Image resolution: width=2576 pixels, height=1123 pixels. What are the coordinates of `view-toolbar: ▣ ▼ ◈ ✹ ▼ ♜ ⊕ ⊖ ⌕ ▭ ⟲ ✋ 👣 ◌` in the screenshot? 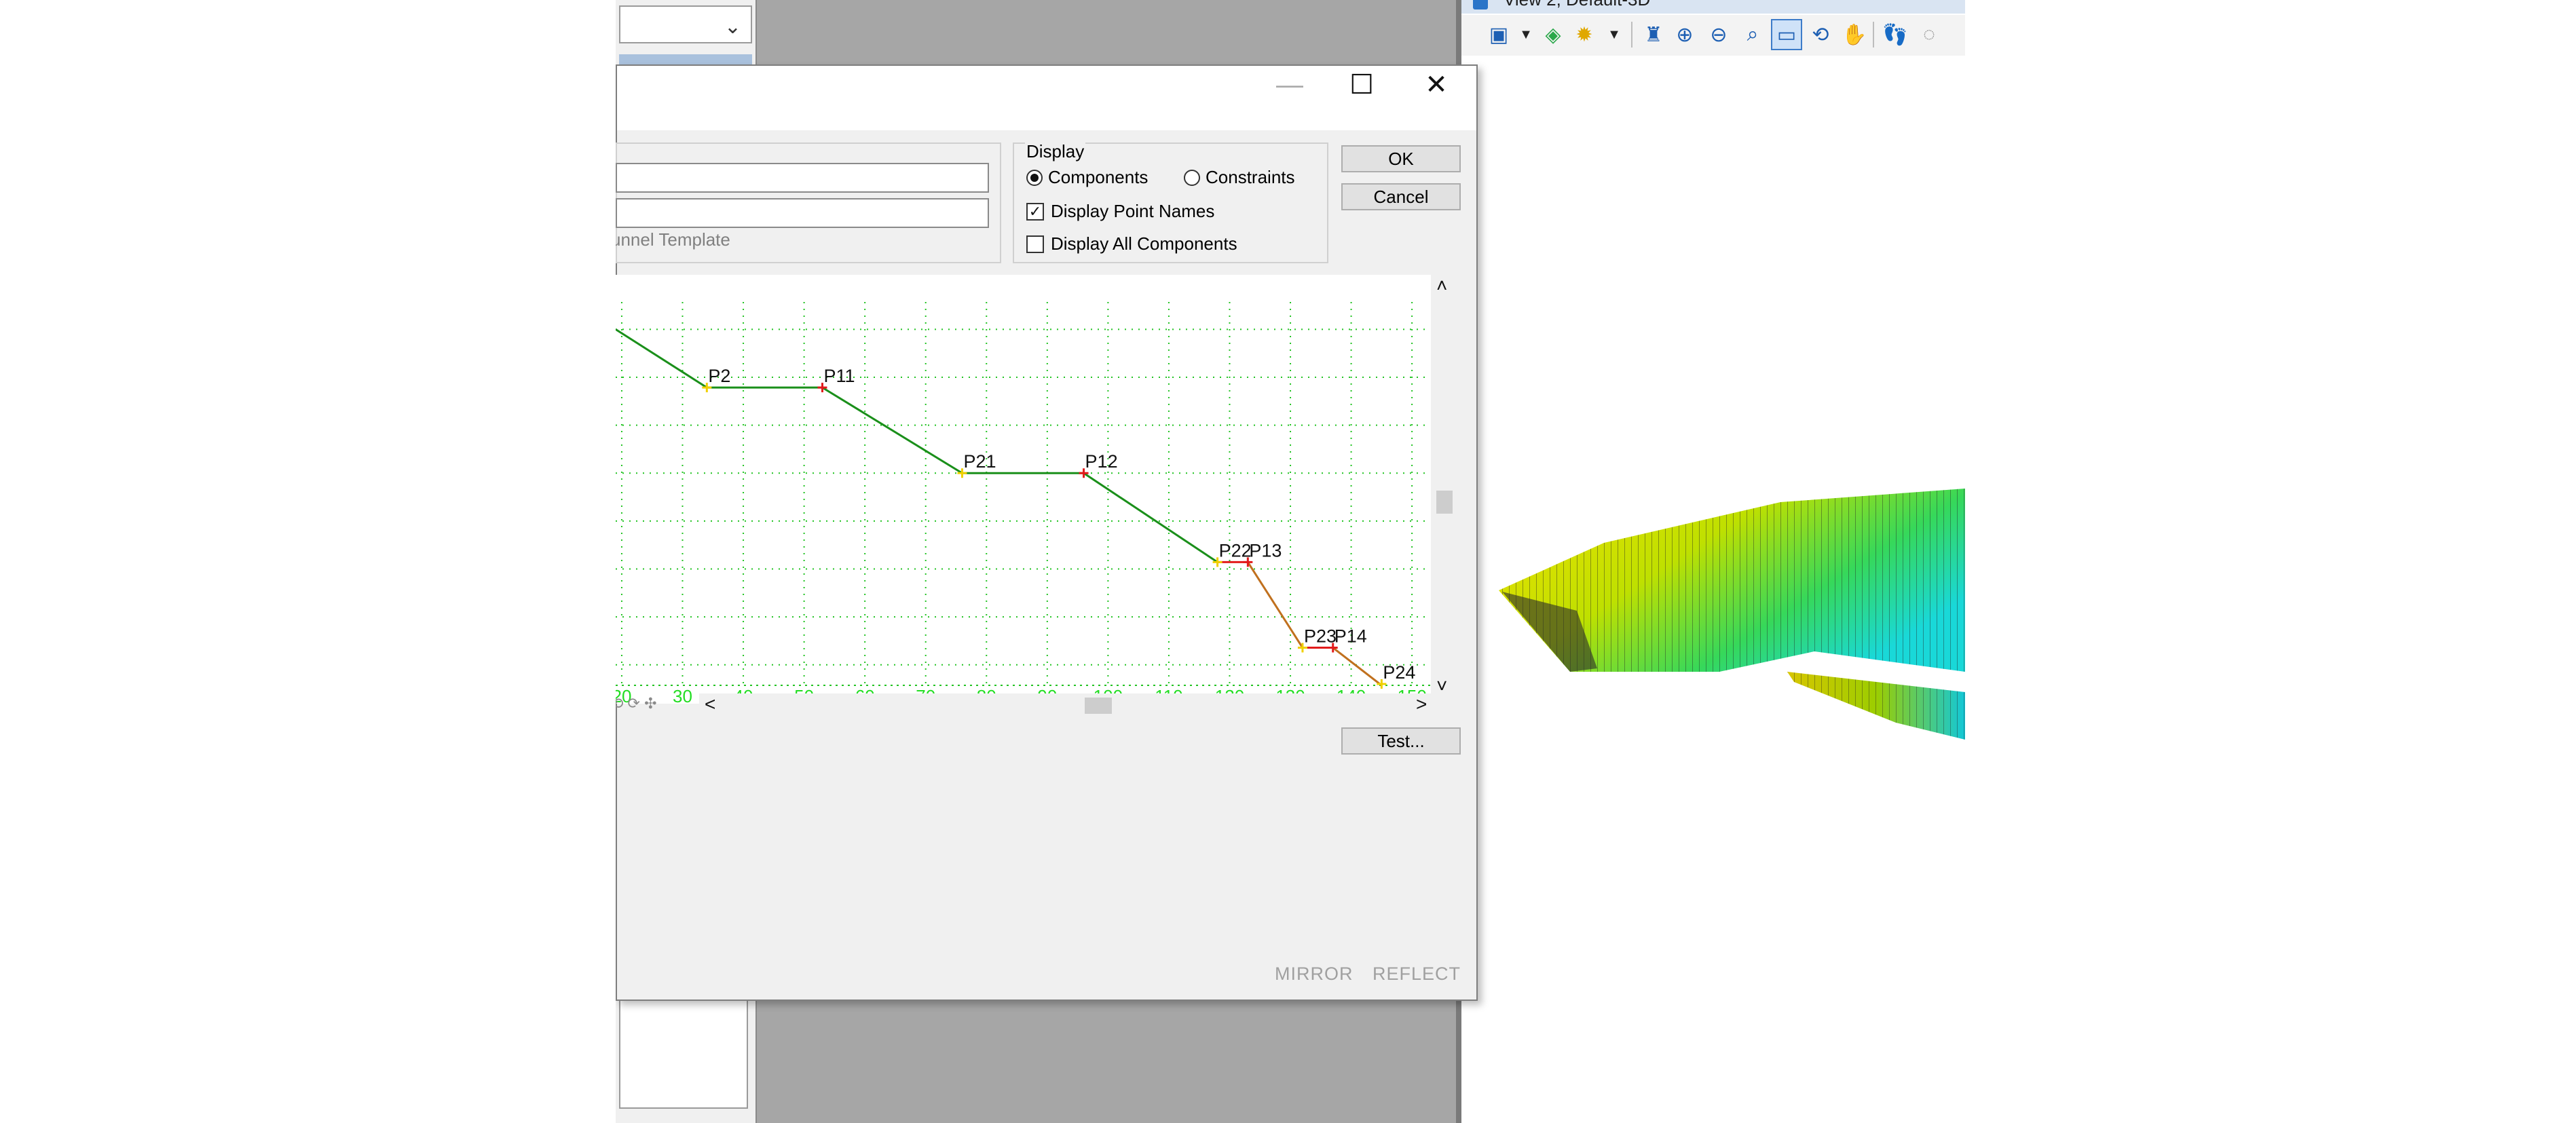 It's located at (1713, 35).